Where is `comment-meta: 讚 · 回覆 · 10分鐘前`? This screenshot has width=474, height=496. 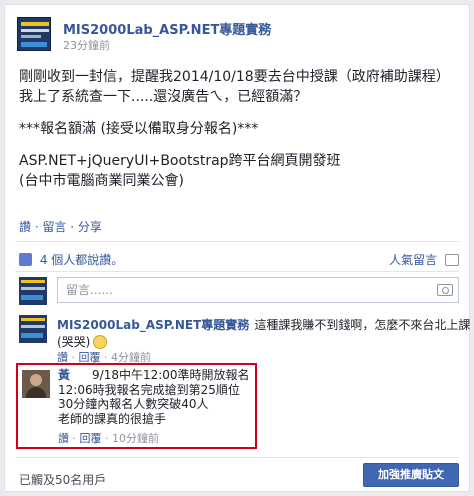
comment-meta: 讚 · 回覆 · 10分鐘前 is located at coordinates (108, 438).